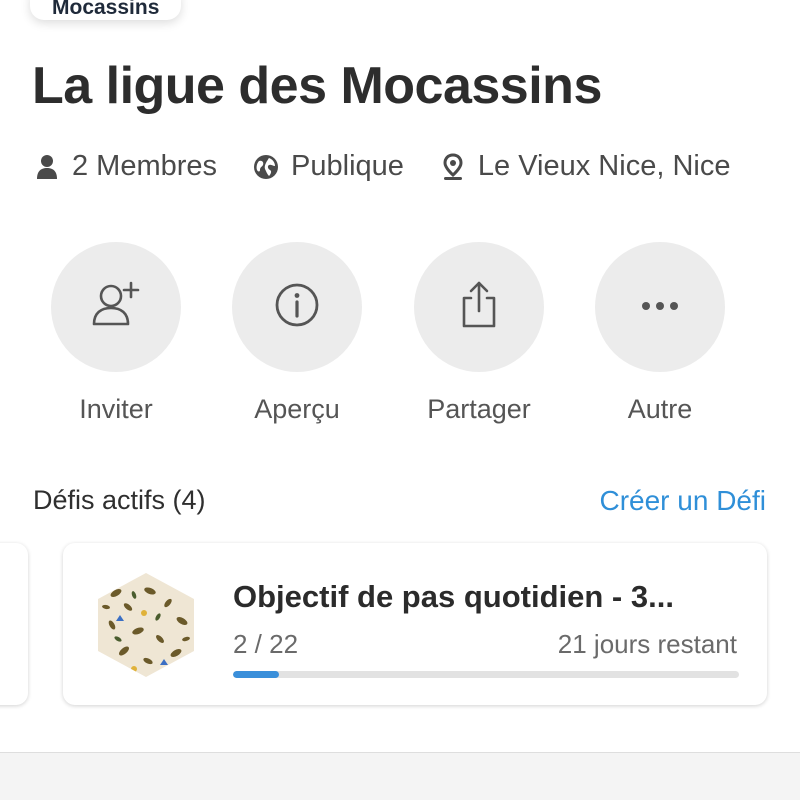 The height and width of the screenshot is (800, 800). What do you see at coordinates (266, 167) in the screenshot?
I see `globe-icon` at bounding box center [266, 167].